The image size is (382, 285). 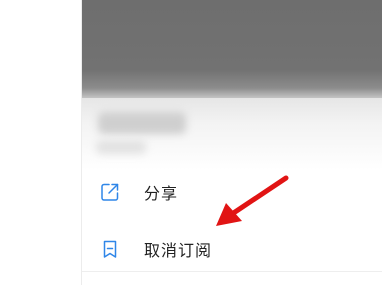 What do you see at coordinates (142, 123) in the screenshot?
I see `blurred-title` at bounding box center [142, 123].